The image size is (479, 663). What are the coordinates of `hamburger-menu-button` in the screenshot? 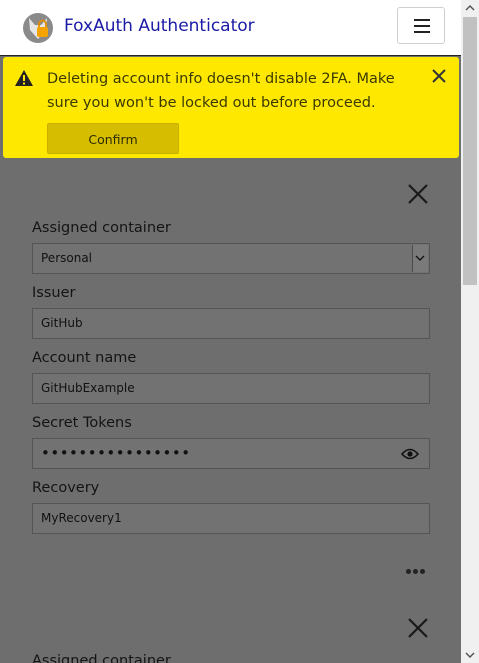 It's located at (421, 25).